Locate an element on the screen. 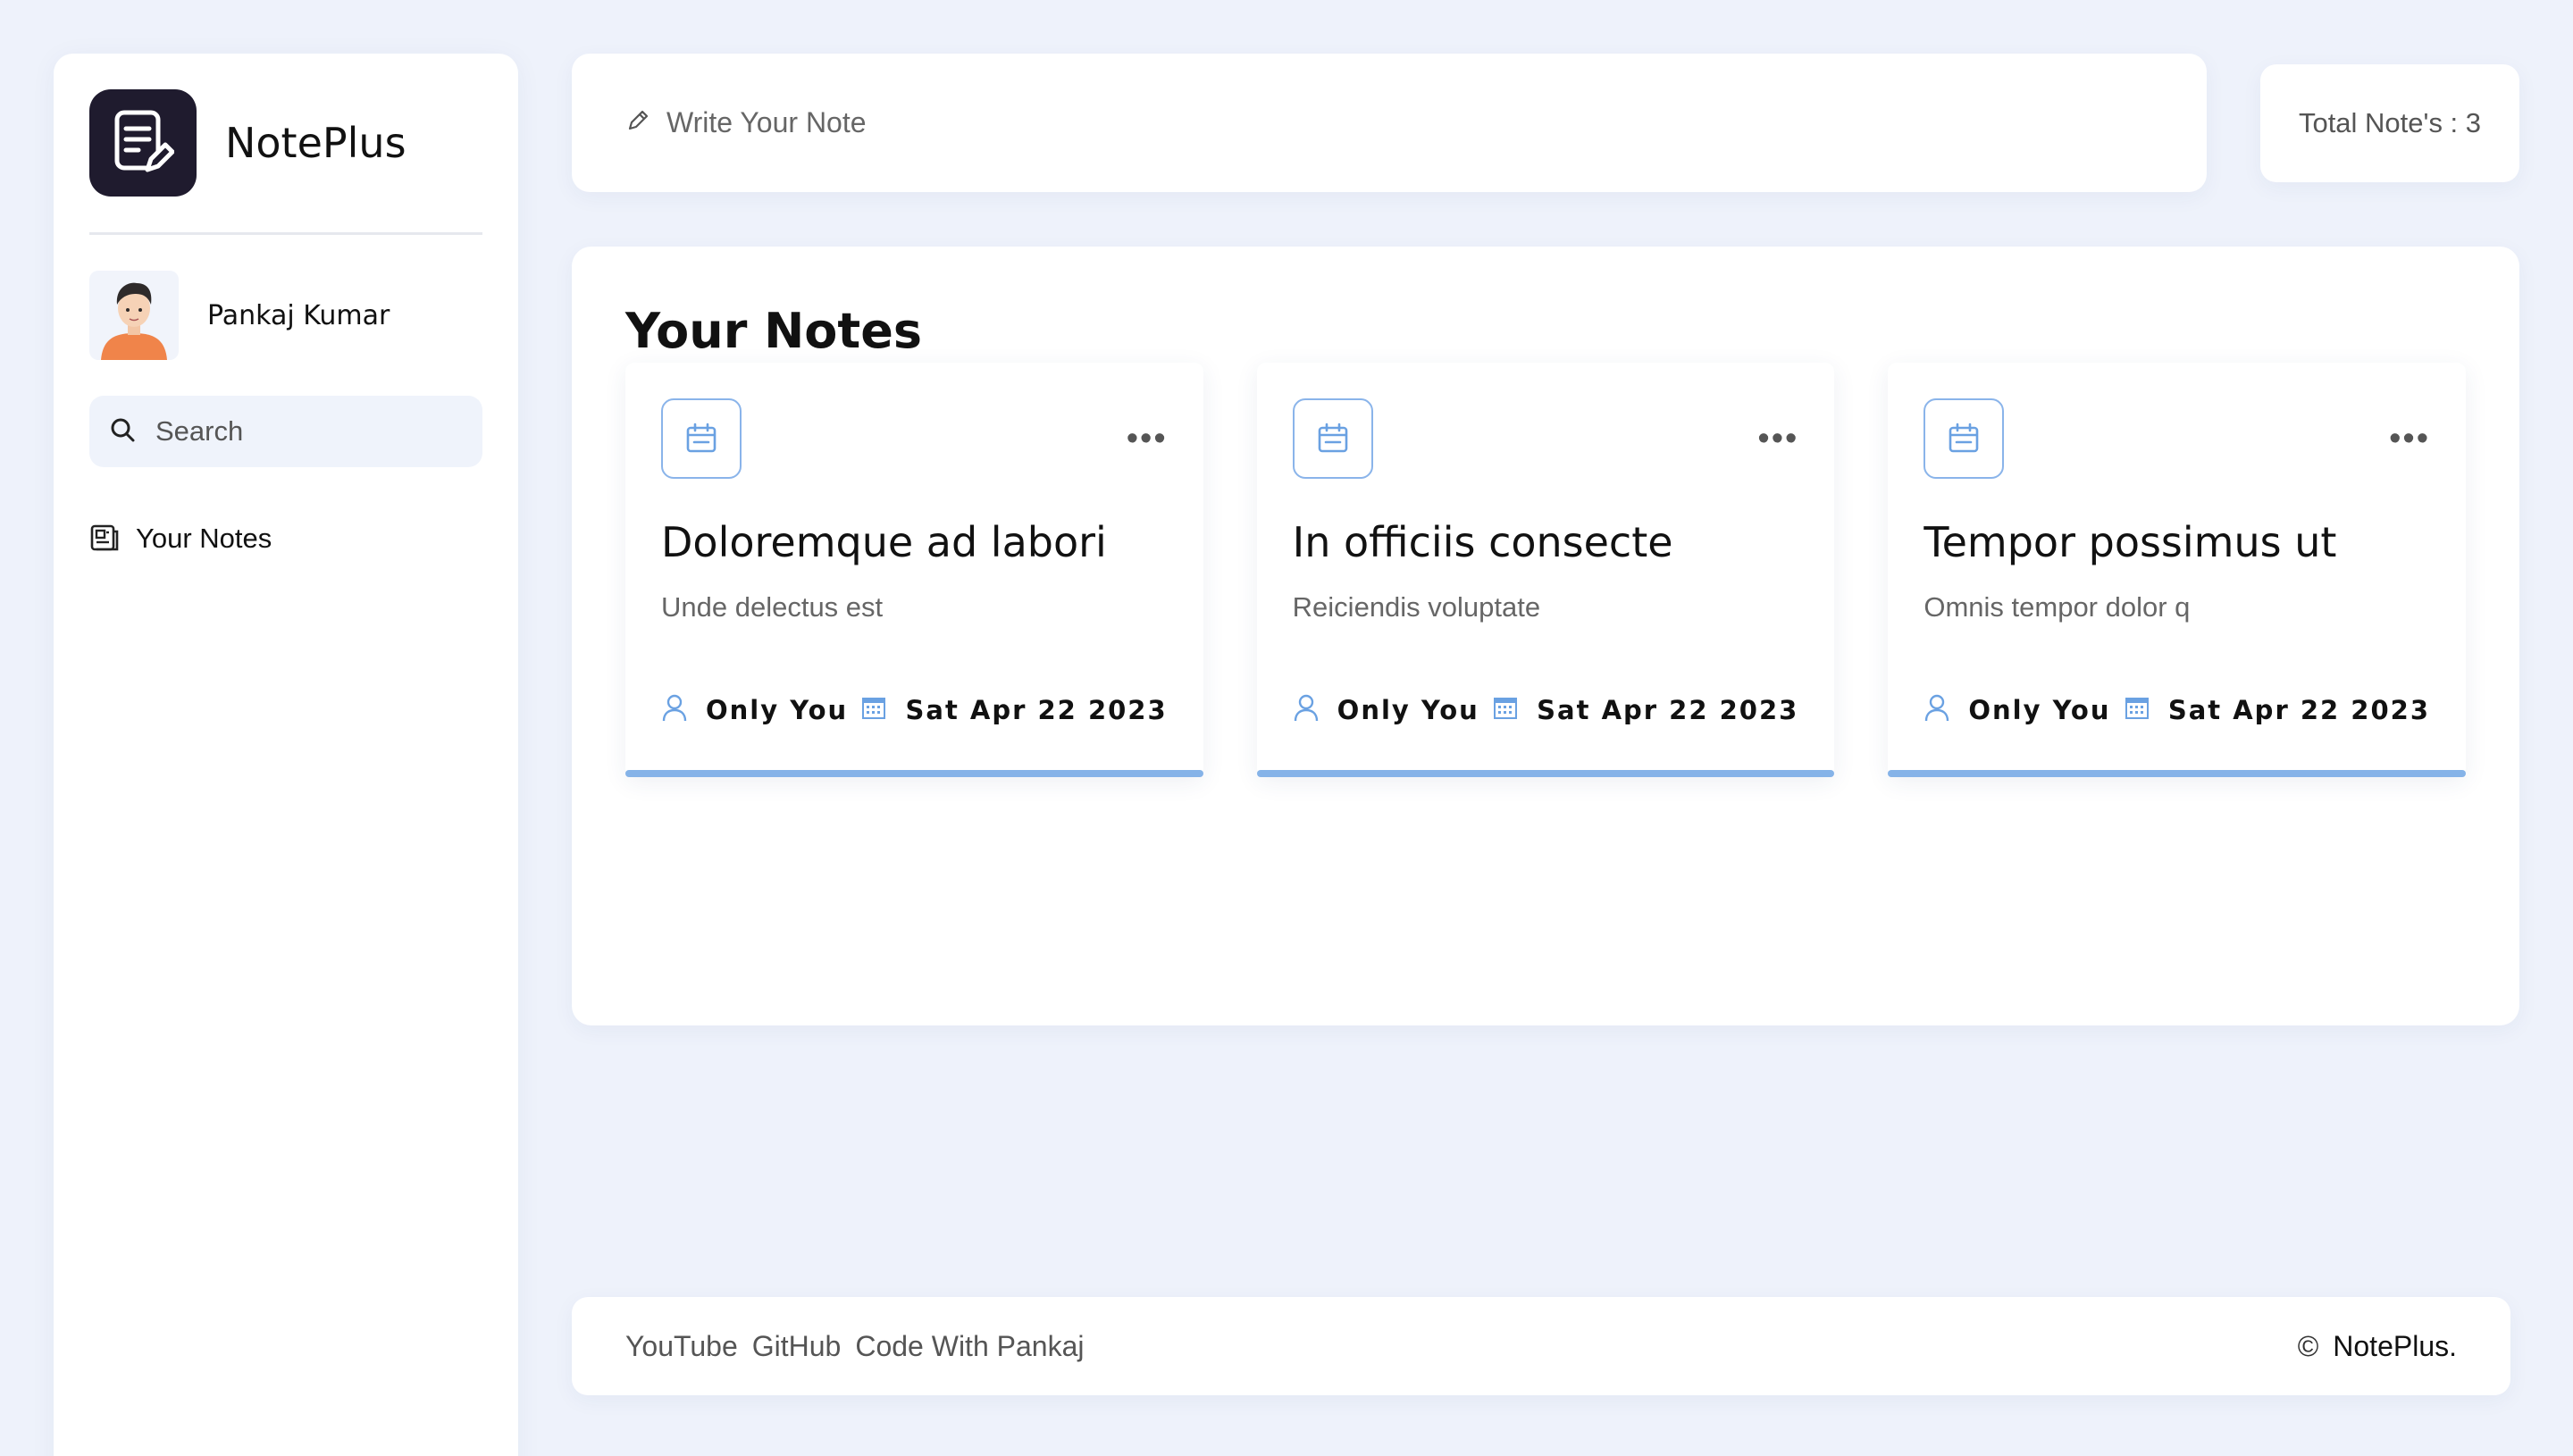 The height and width of the screenshot is (1456, 2573). user-profile: Pankaj Kumar is located at coordinates (285, 315).